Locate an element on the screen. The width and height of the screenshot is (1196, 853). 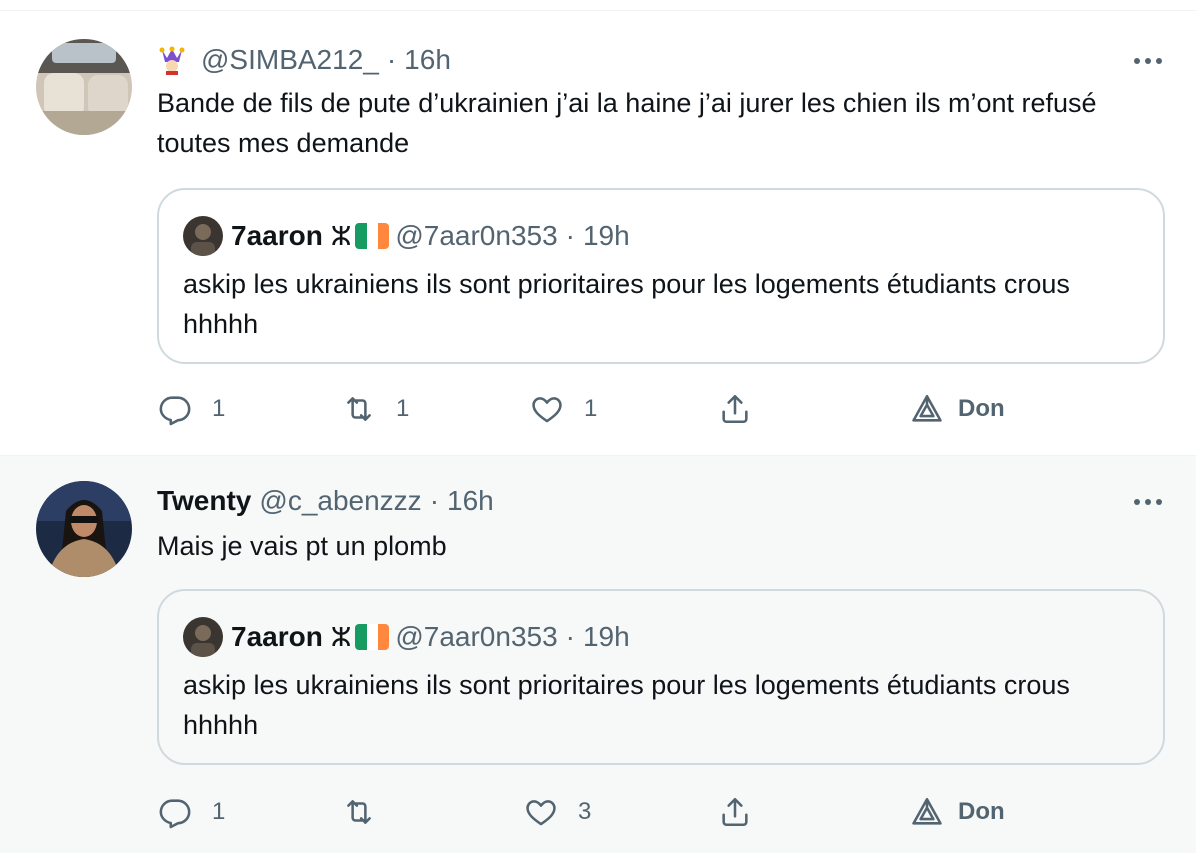
tweet-actions: 1 1 1 Don is located at coordinates (598, 412).